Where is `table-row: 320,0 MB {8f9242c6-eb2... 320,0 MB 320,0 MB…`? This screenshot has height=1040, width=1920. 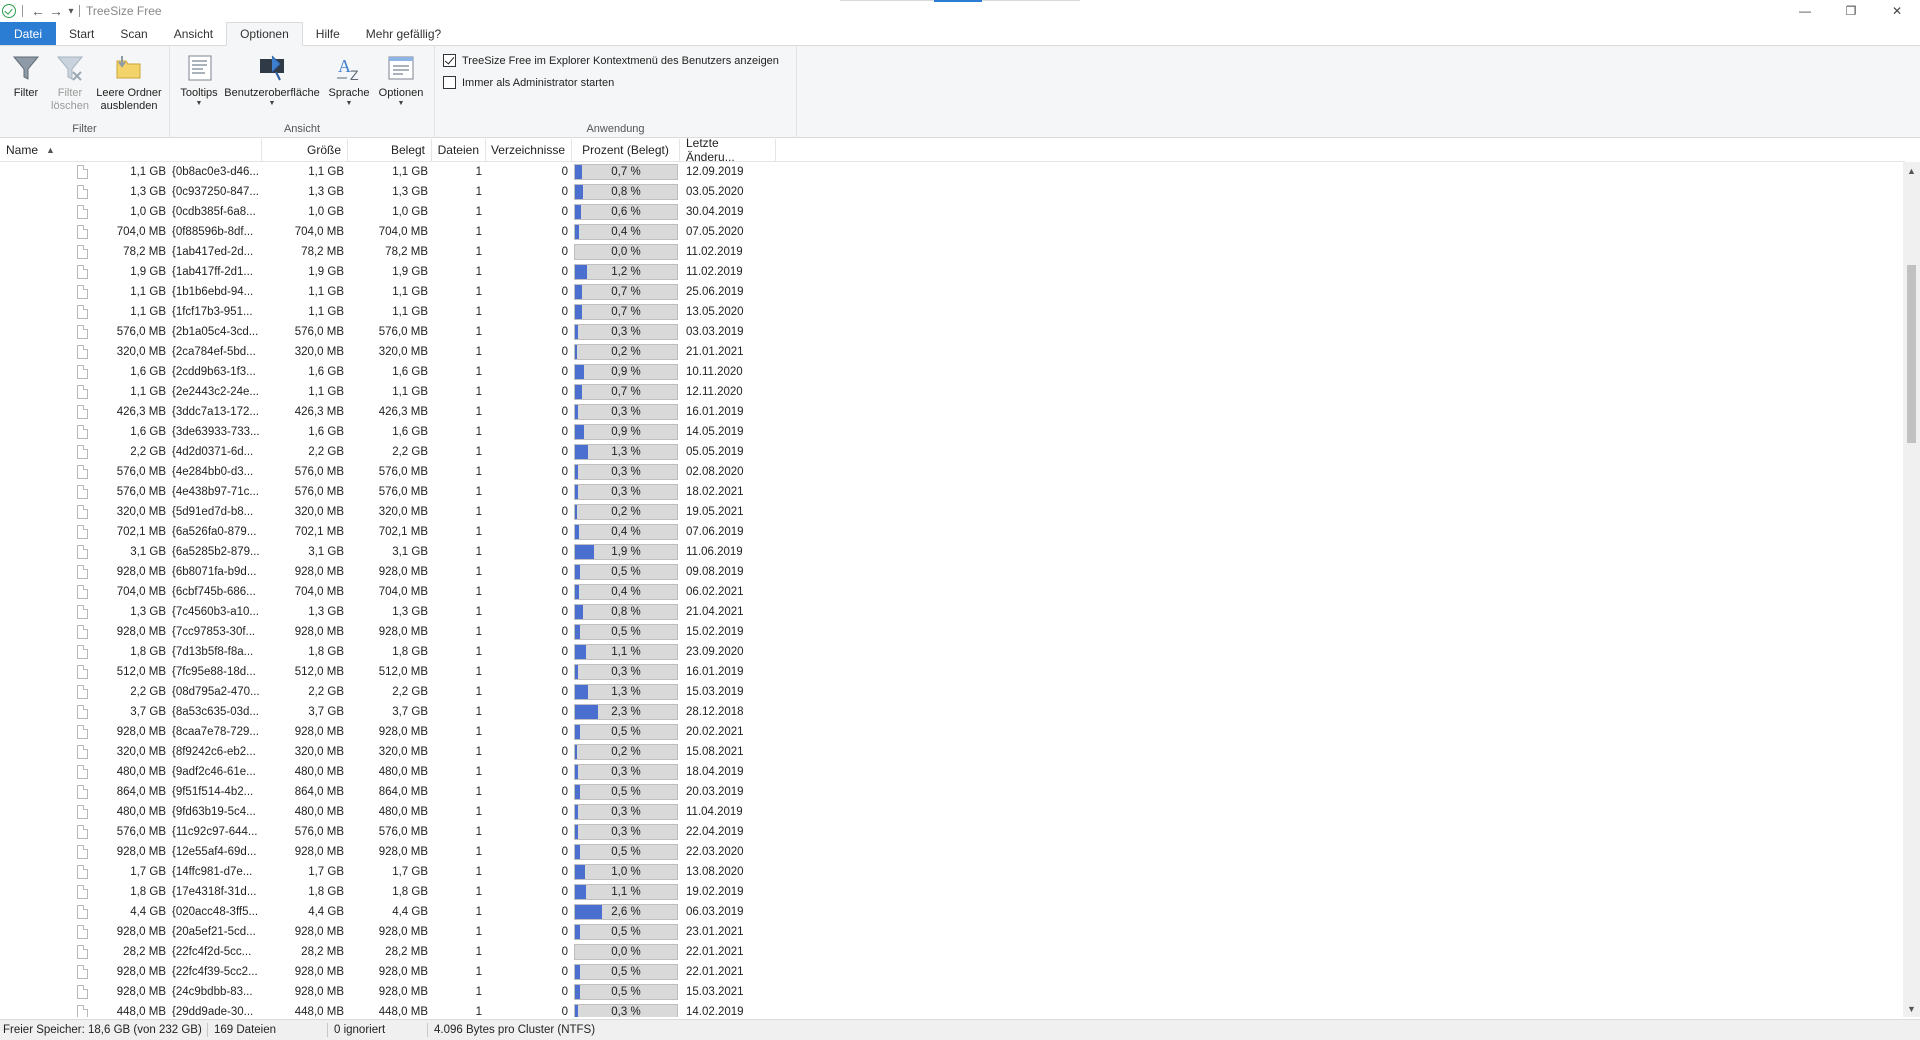 table-row: 320,0 MB {8f9242c6-eb2... 320,0 MB 320,0 MB… is located at coordinates (952, 752).